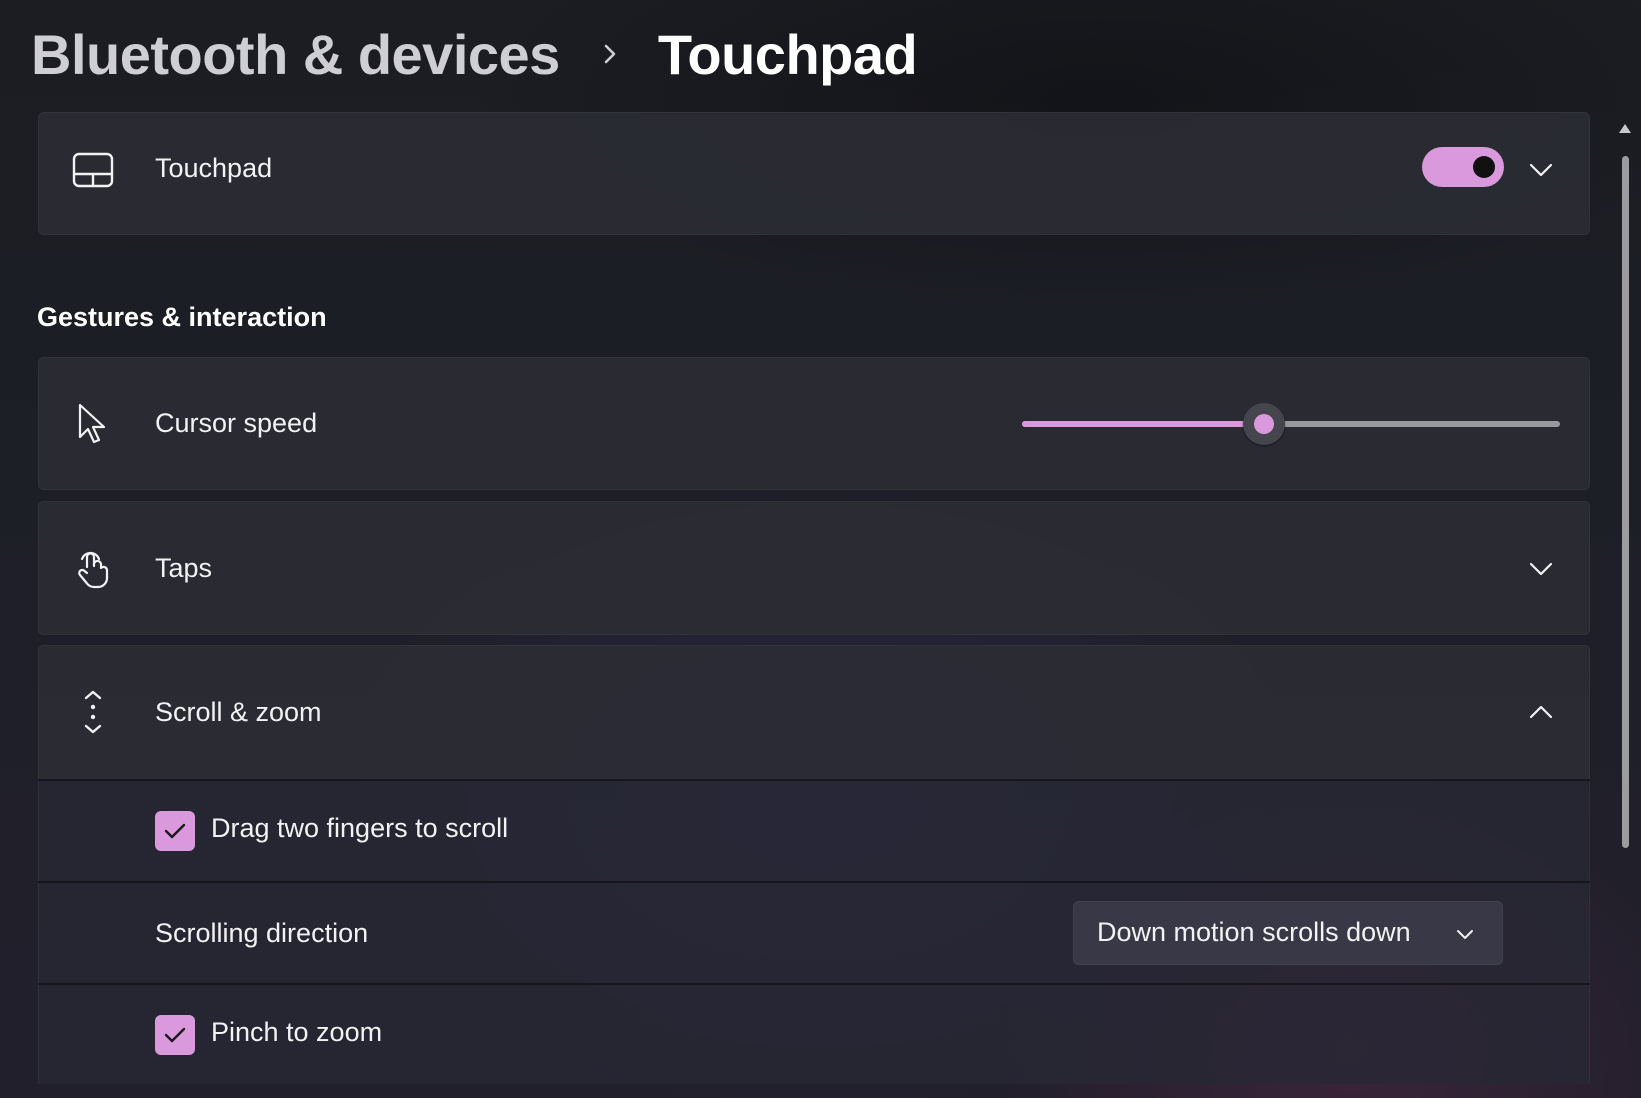 Image resolution: width=1641 pixels, height=1098 pixels. I want to click on slider-thumb-inner, so click(1264, 424).